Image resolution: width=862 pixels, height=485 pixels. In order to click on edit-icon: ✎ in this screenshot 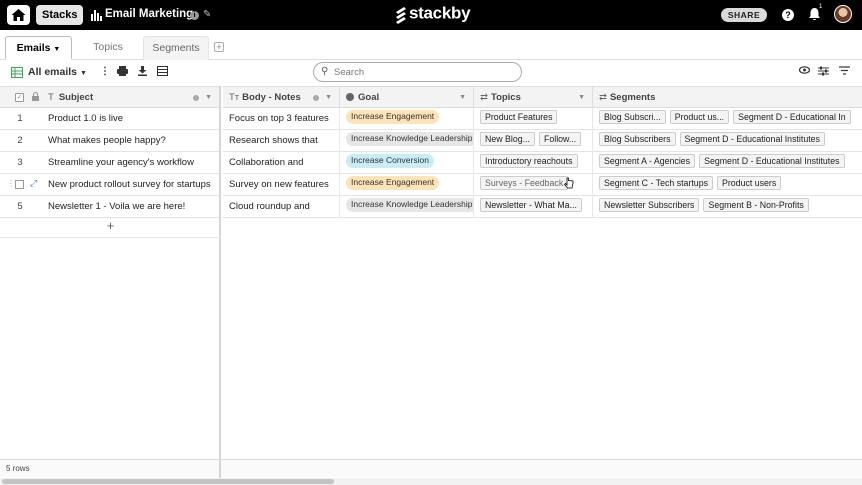, I will do `click(207, 14)`.